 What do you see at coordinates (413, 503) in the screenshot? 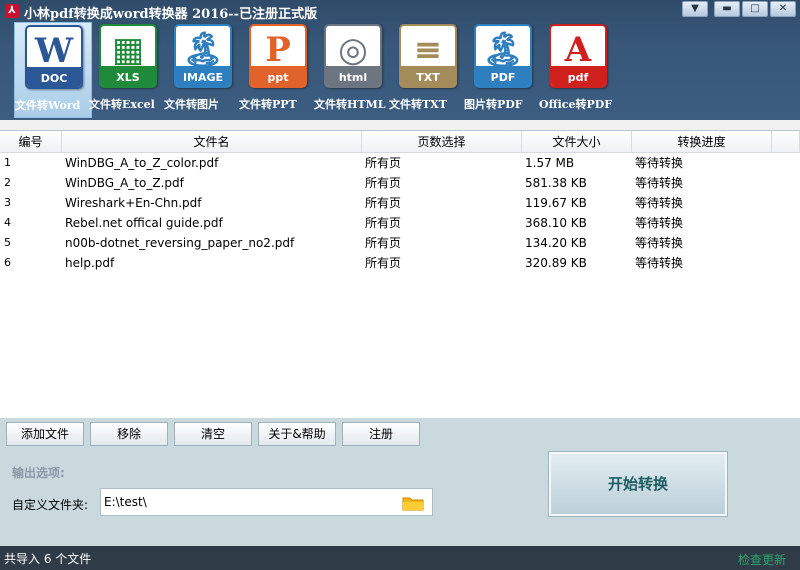
I see `folder-icon` at bounding box center [413, 503].